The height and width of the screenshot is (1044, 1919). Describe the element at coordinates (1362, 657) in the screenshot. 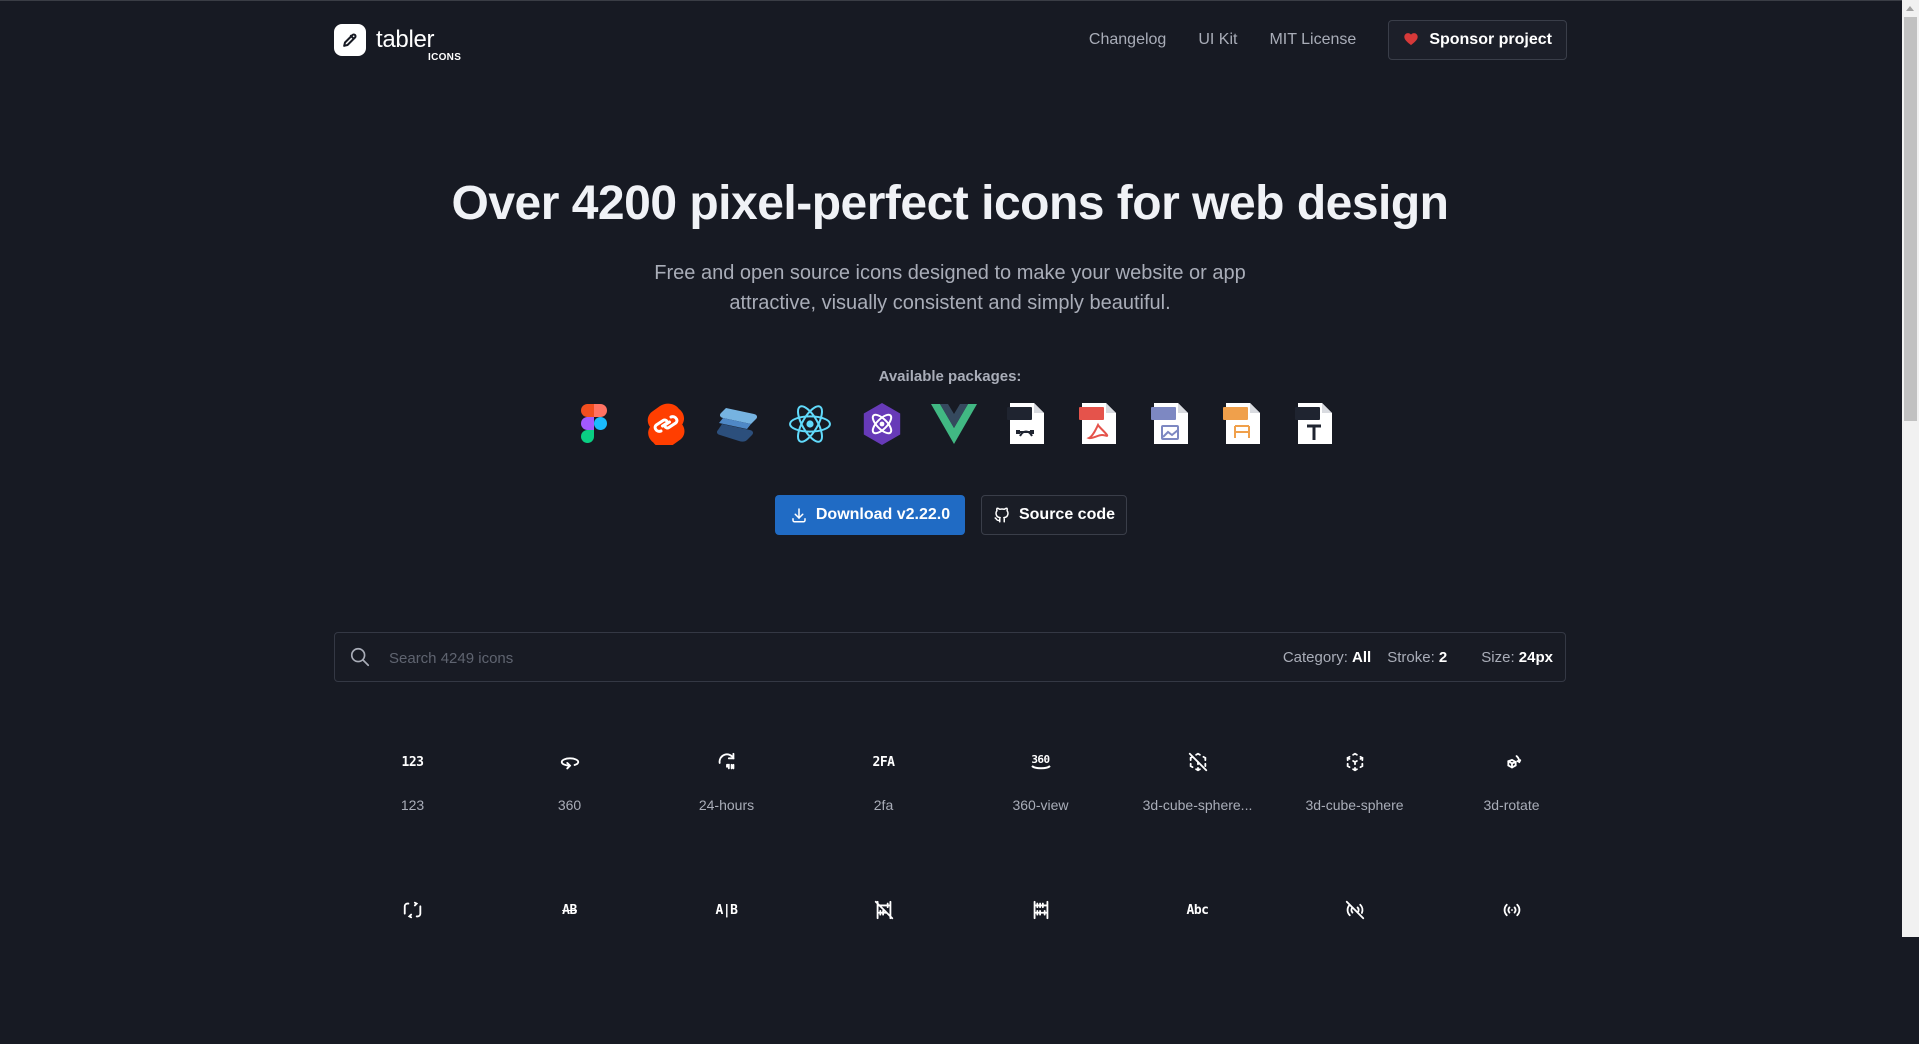

I see `category-value: All` at that location.